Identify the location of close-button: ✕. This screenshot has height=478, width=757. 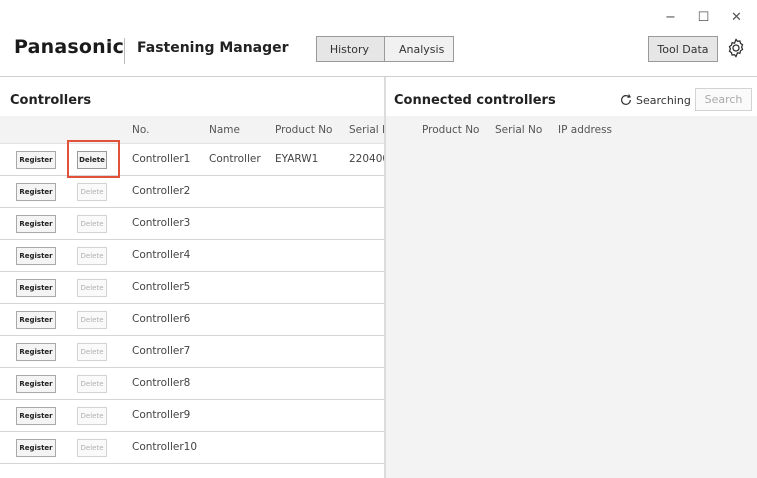
(736, 17).